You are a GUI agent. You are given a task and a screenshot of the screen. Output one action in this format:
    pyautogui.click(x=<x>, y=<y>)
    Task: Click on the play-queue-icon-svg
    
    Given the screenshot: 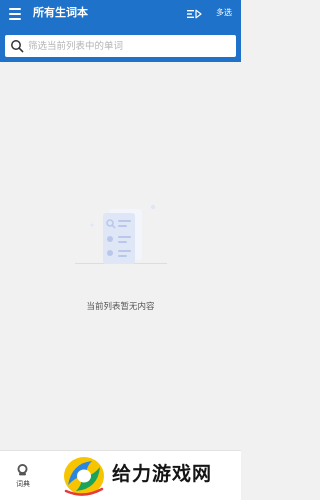 What is the action you would take?
    pyautogui.click(x=194, y=14)
    